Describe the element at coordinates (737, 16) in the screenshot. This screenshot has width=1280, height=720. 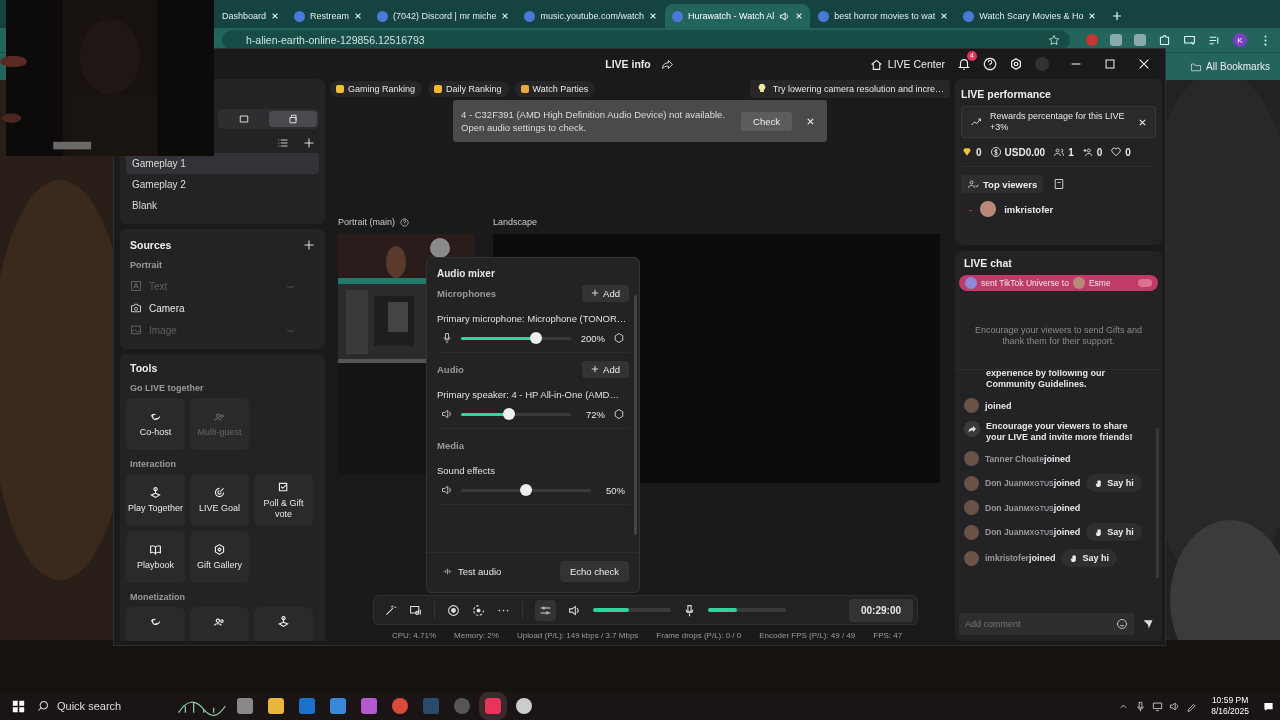
I see `browser-tab: Hurawatch - Watch Al` at that location.